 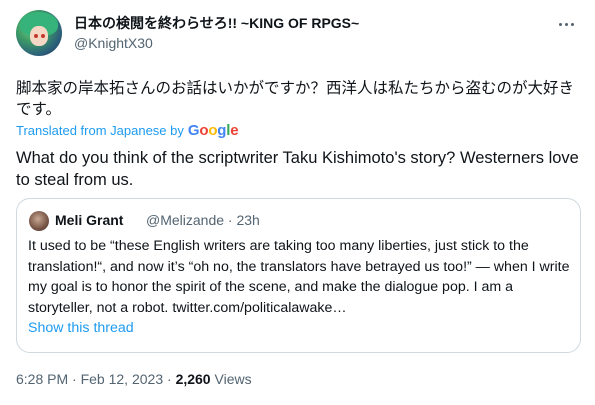 I want to click on show-thread-link: Show this thread, so click(x=81, y=328).